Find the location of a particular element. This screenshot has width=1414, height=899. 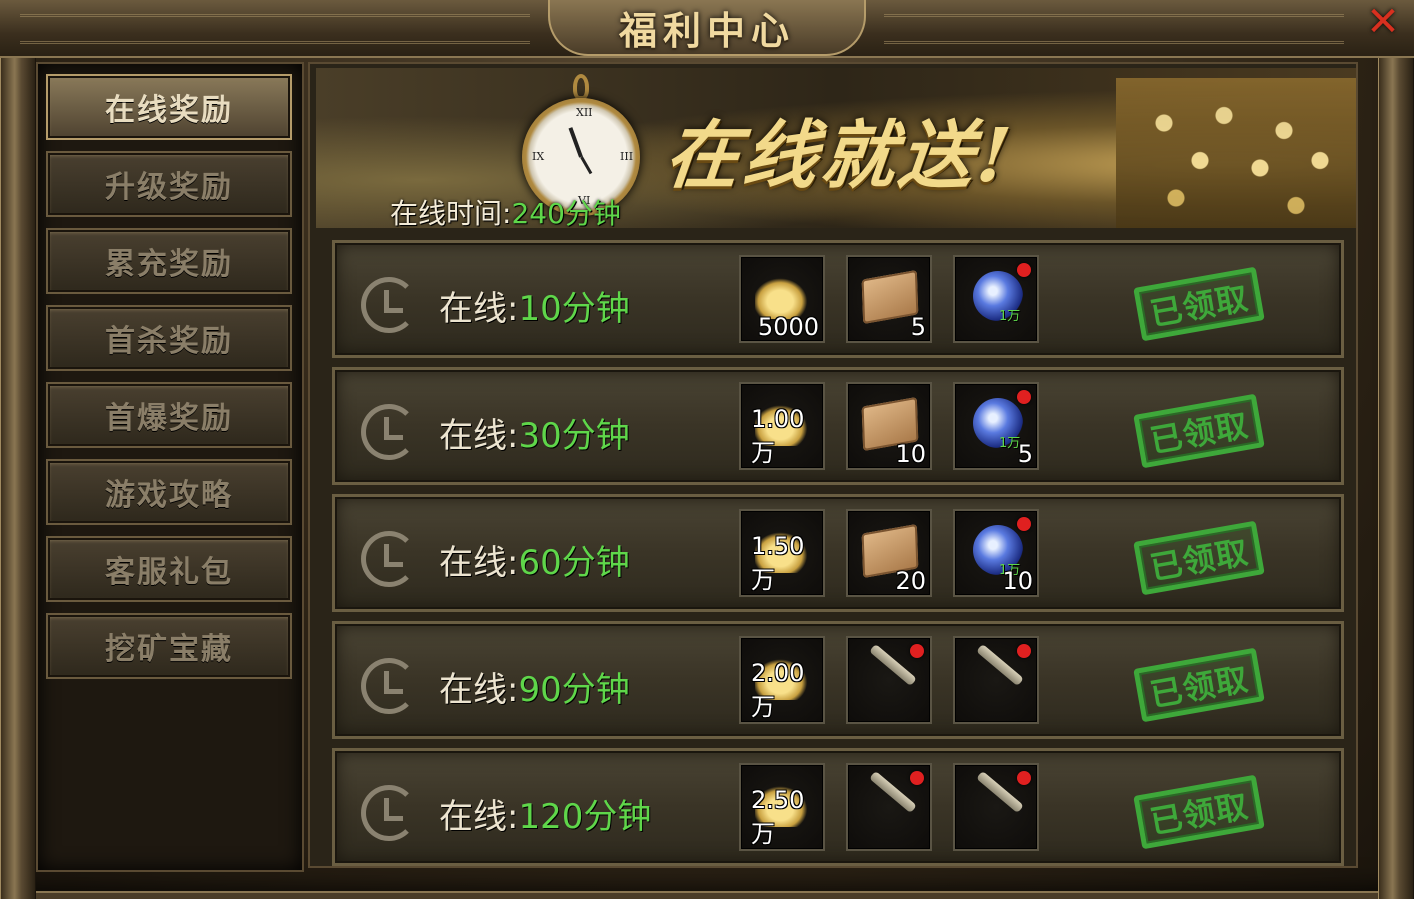

item-qty: 20 is located at coordinates (910, 581).